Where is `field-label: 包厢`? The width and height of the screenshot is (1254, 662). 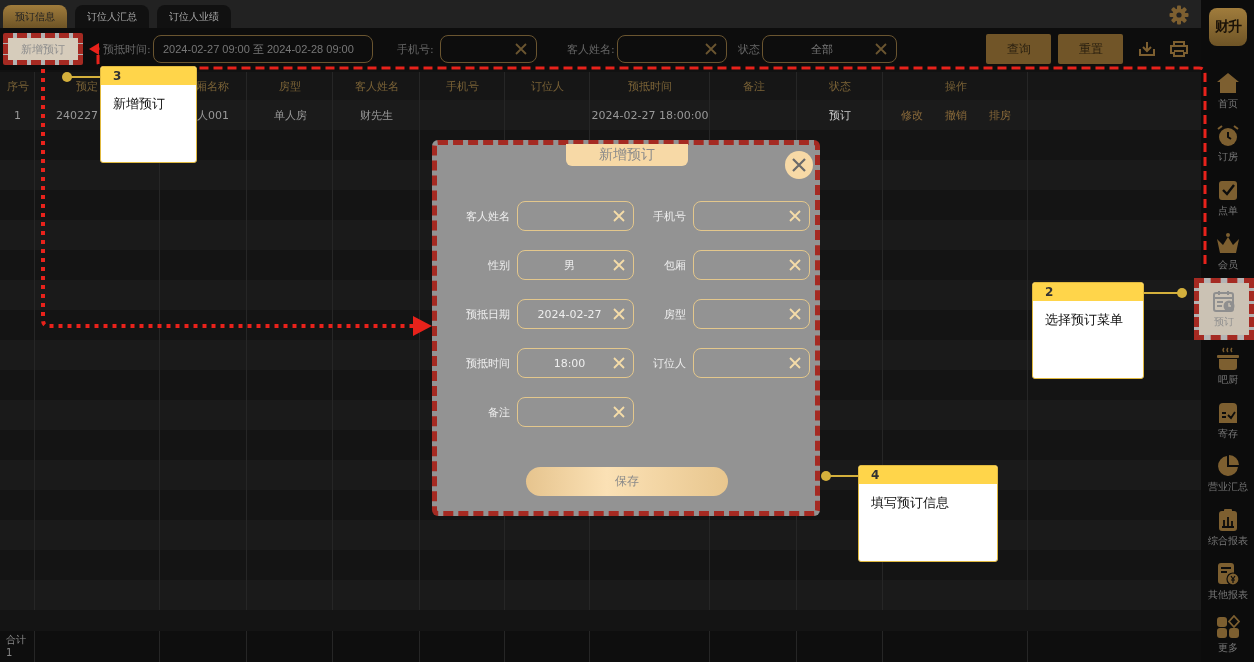
field-label: 包厢 is located at coordinates (674, 265).